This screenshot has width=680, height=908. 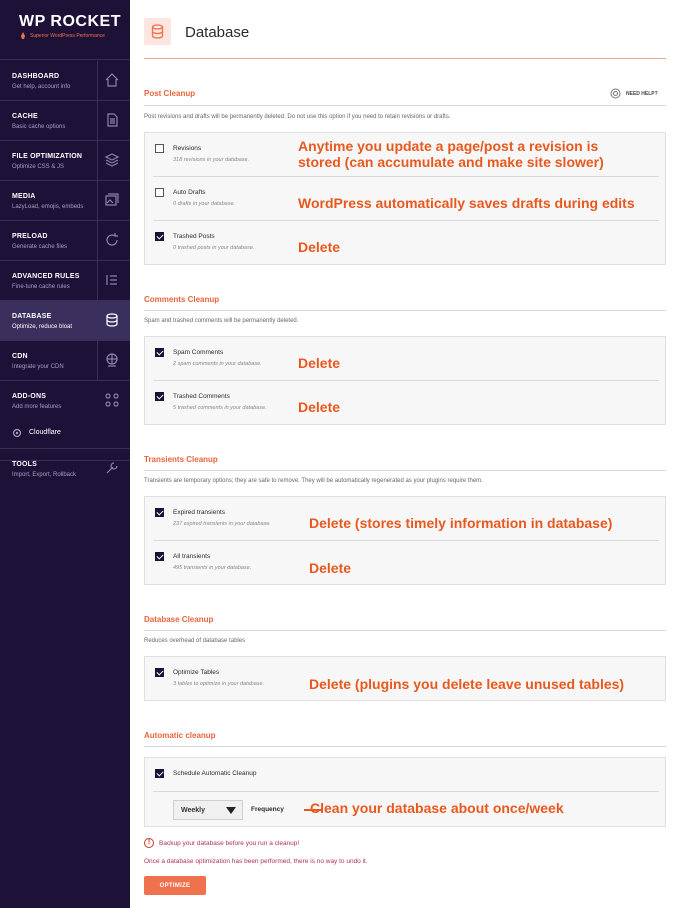 I want to click on logo: WP ROCKET Superior WordPress Performance, so click(x=65, y=30).